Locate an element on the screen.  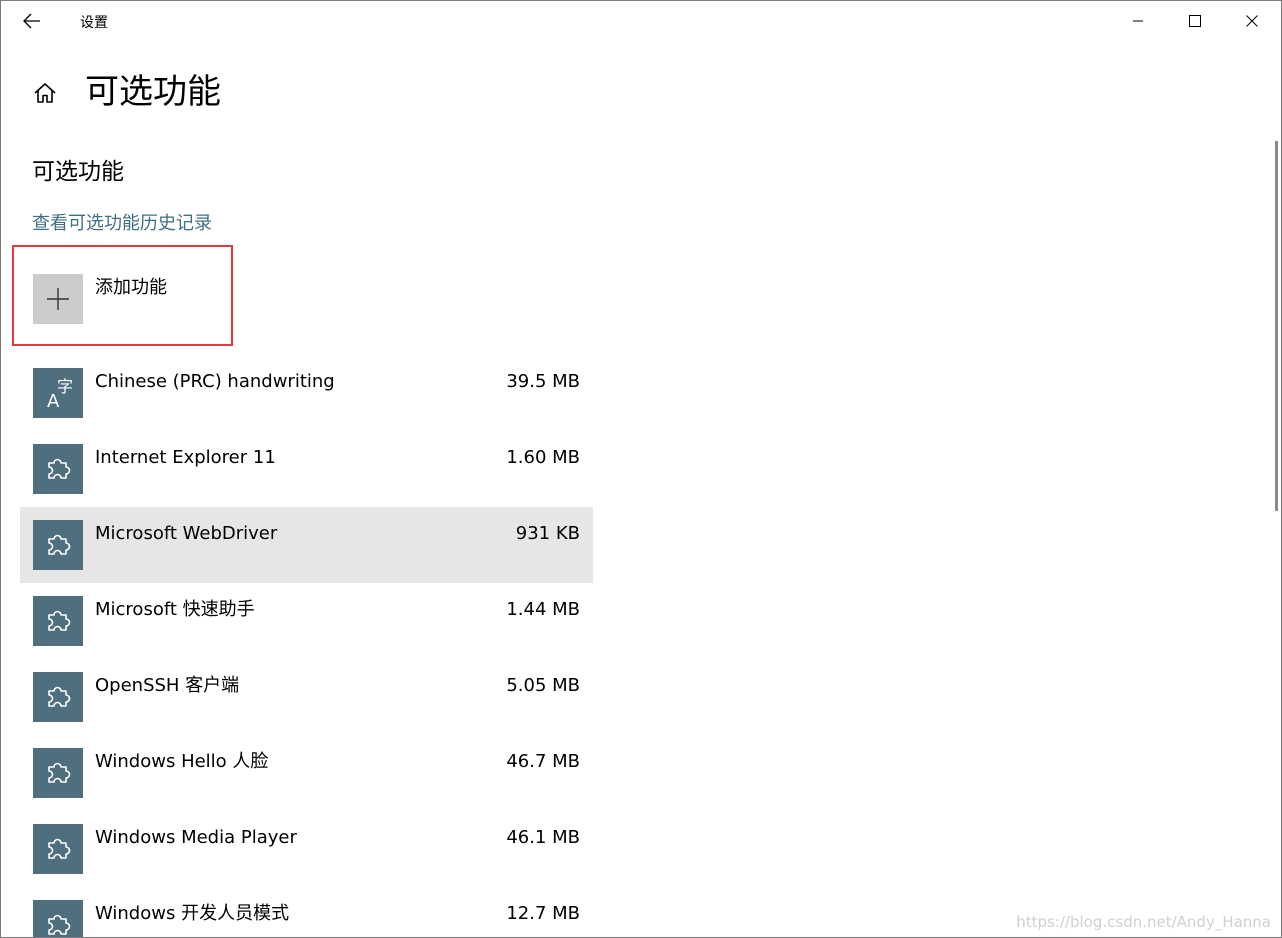
add-feature-label: 添加功能 is located at coordinates (131, 287).